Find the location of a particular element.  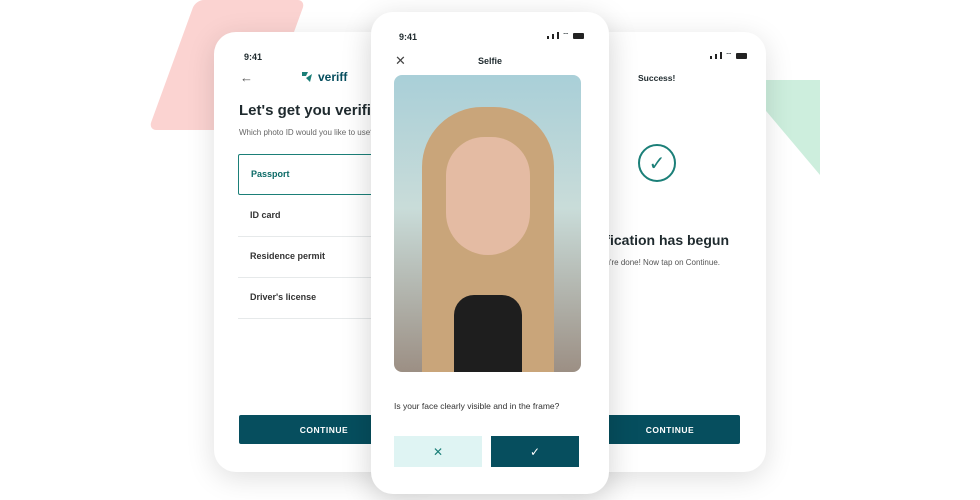

continue-button: CONTINUE is located at coordinates (670, 429).